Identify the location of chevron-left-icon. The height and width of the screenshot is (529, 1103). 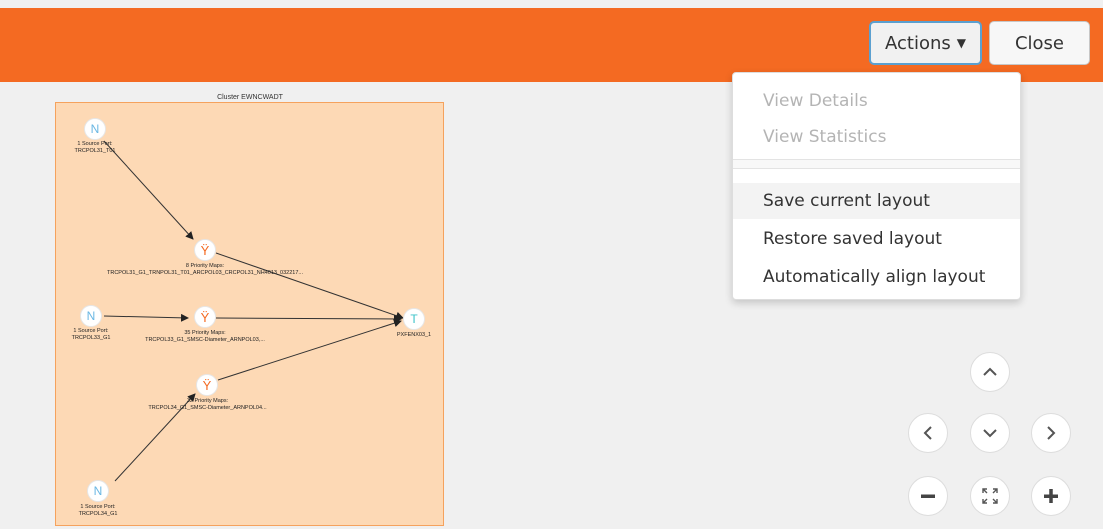
(927, 433).